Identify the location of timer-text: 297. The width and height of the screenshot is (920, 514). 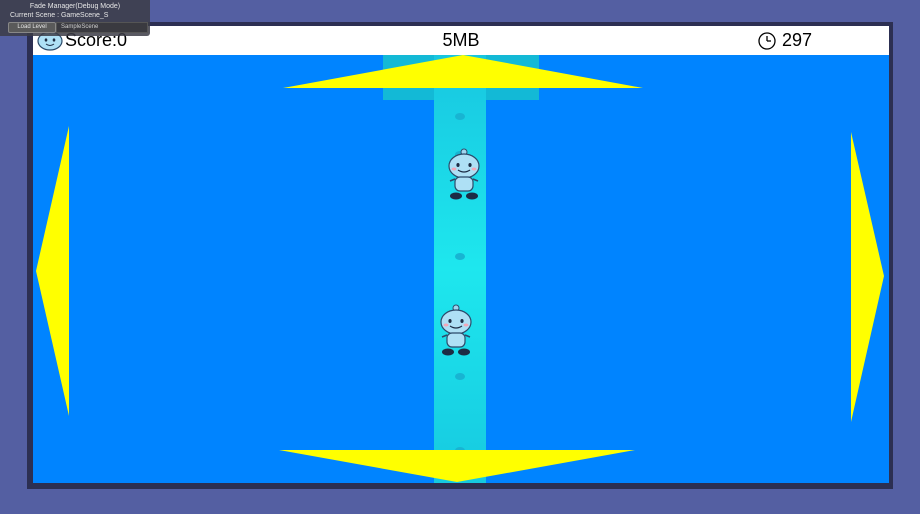
(797, 40).